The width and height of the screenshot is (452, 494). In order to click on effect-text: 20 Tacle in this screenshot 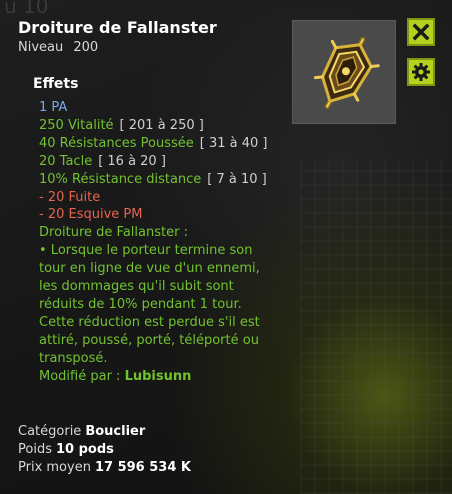, I will do `click(66, 161)`.